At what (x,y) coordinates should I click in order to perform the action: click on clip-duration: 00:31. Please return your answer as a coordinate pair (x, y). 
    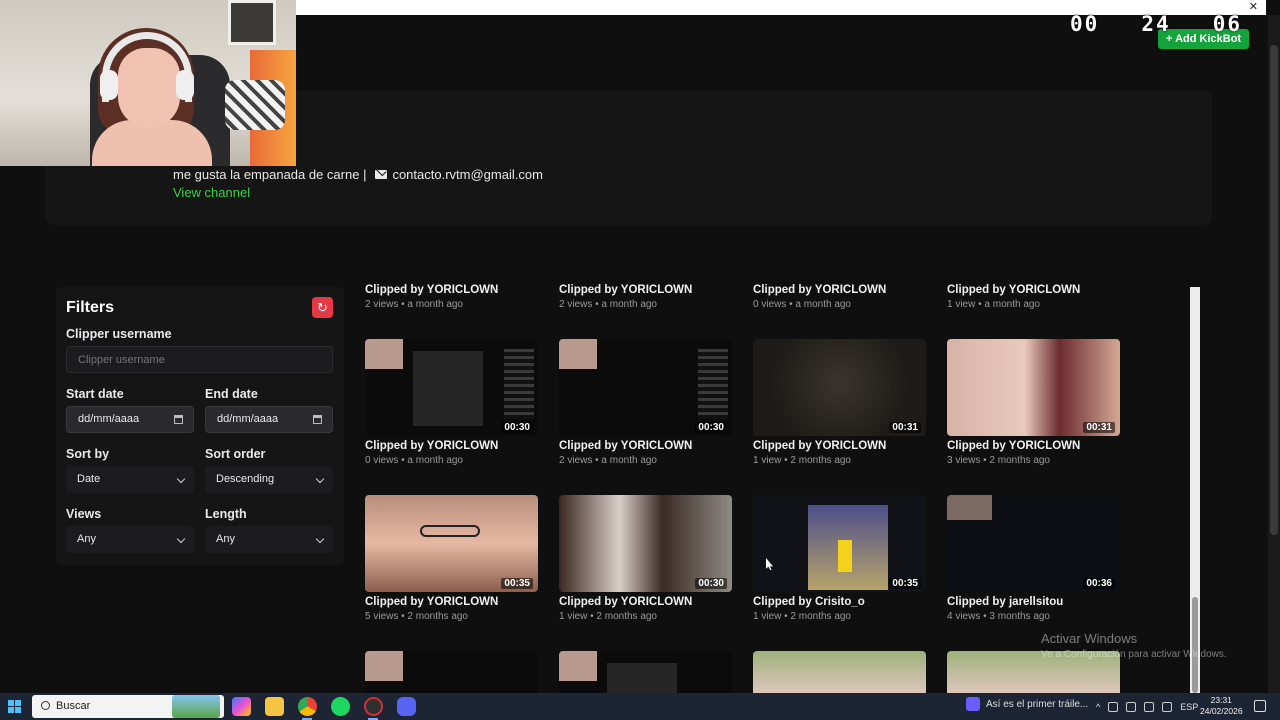
    Looking at the image, I should click on (1099, 427).